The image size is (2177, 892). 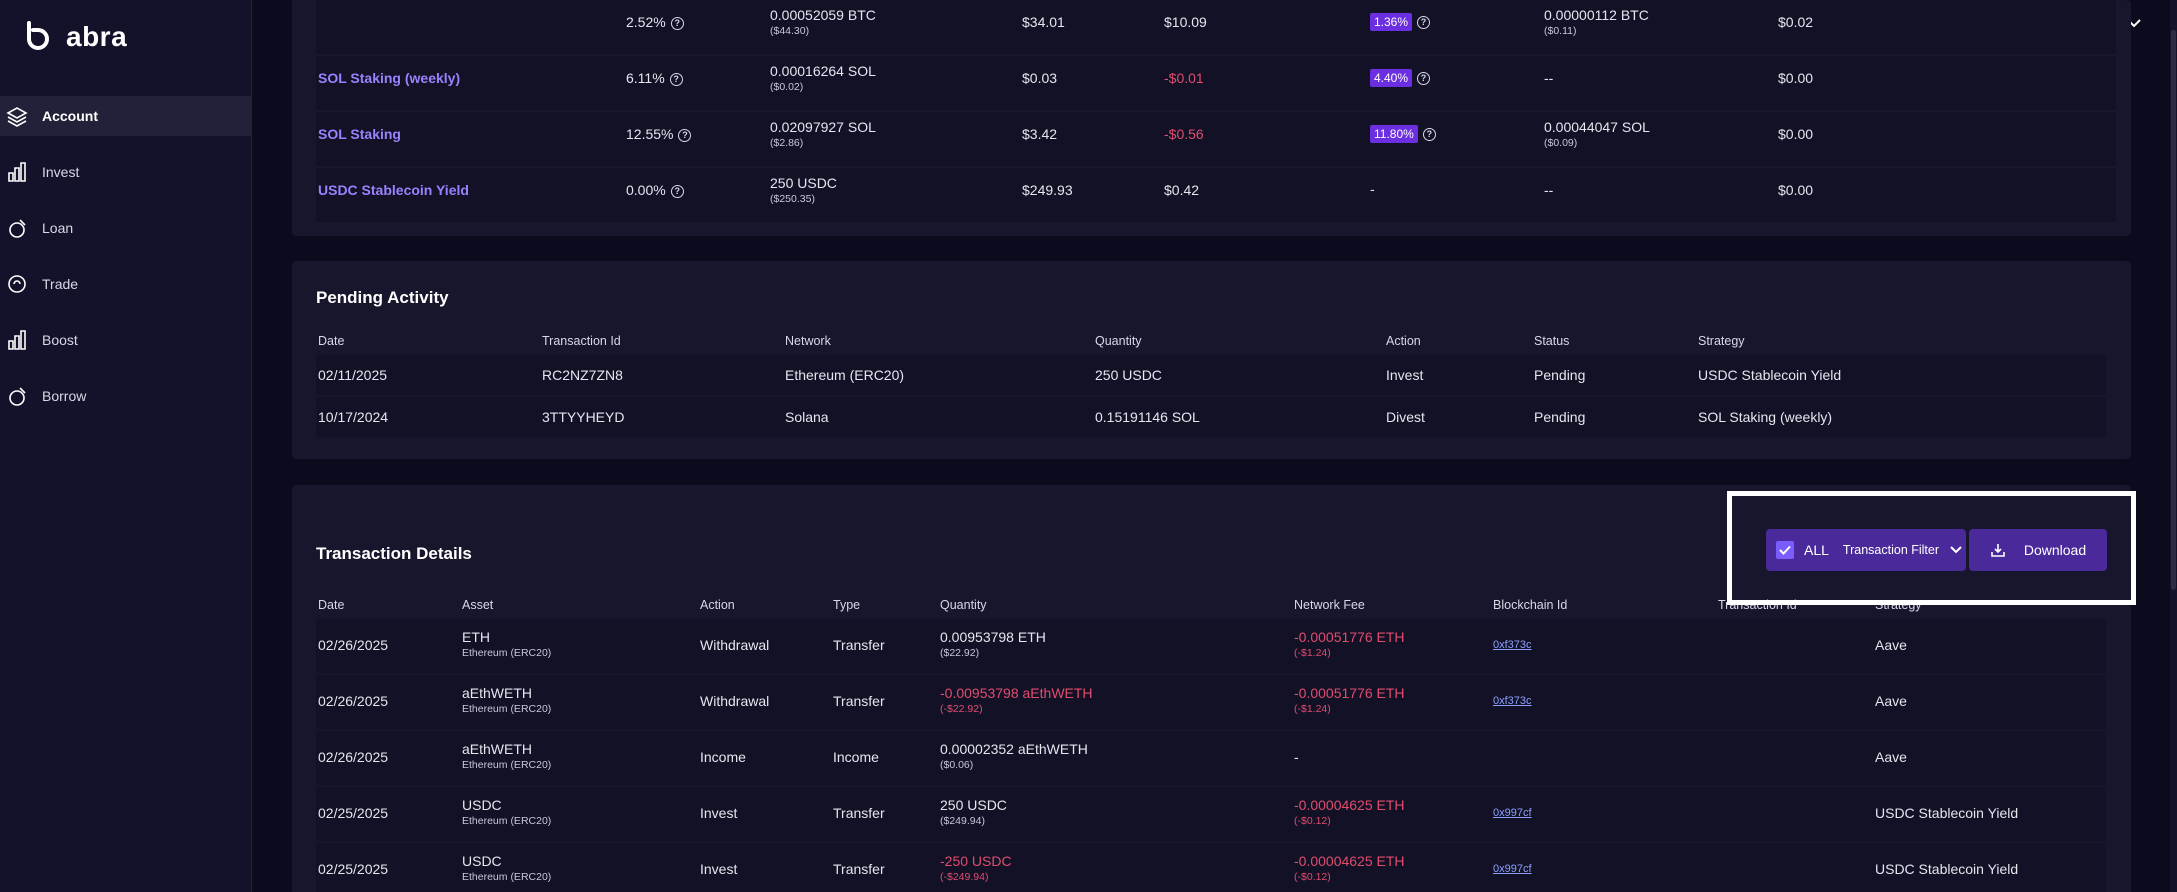 I want to click on column-header: Date, so click(x=331, y=605).